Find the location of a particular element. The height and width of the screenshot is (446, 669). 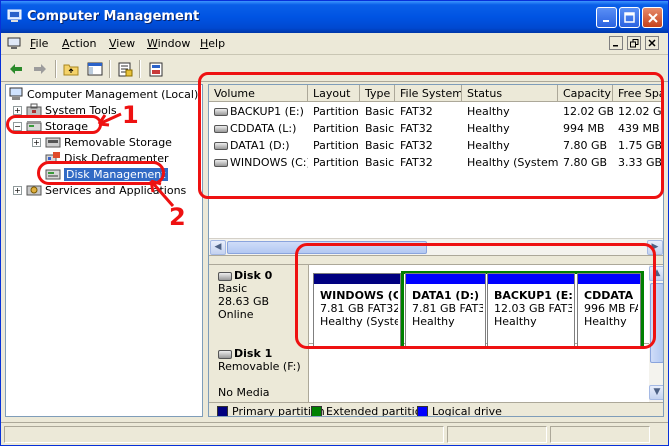

annotation-arrows is located at coordinates (136, 159).